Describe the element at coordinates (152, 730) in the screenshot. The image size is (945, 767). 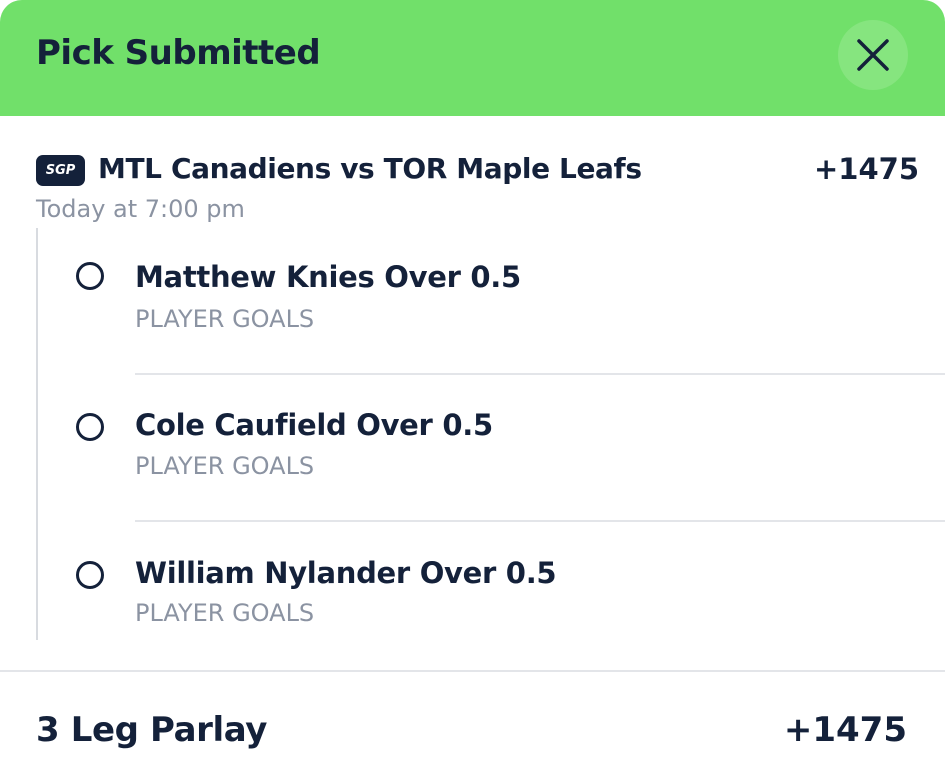
I see `parlay-label: 3 Leg Parlay` at that location.